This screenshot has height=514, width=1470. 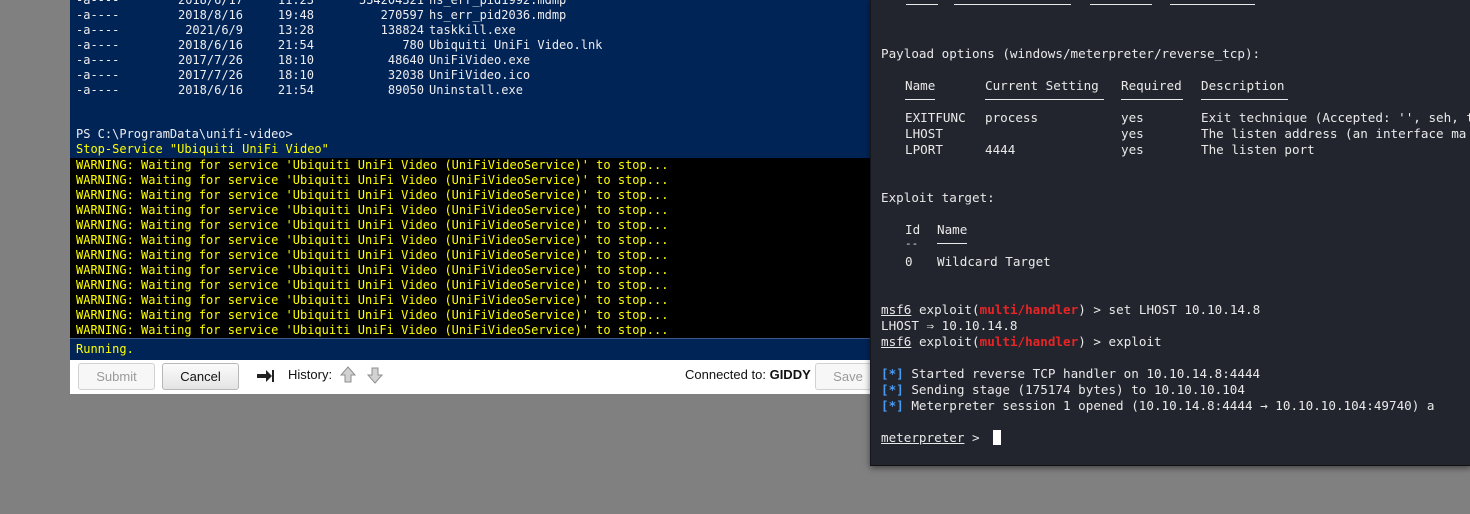 I want to click on exploit-command: exploit, so click(x=1135, y=341).